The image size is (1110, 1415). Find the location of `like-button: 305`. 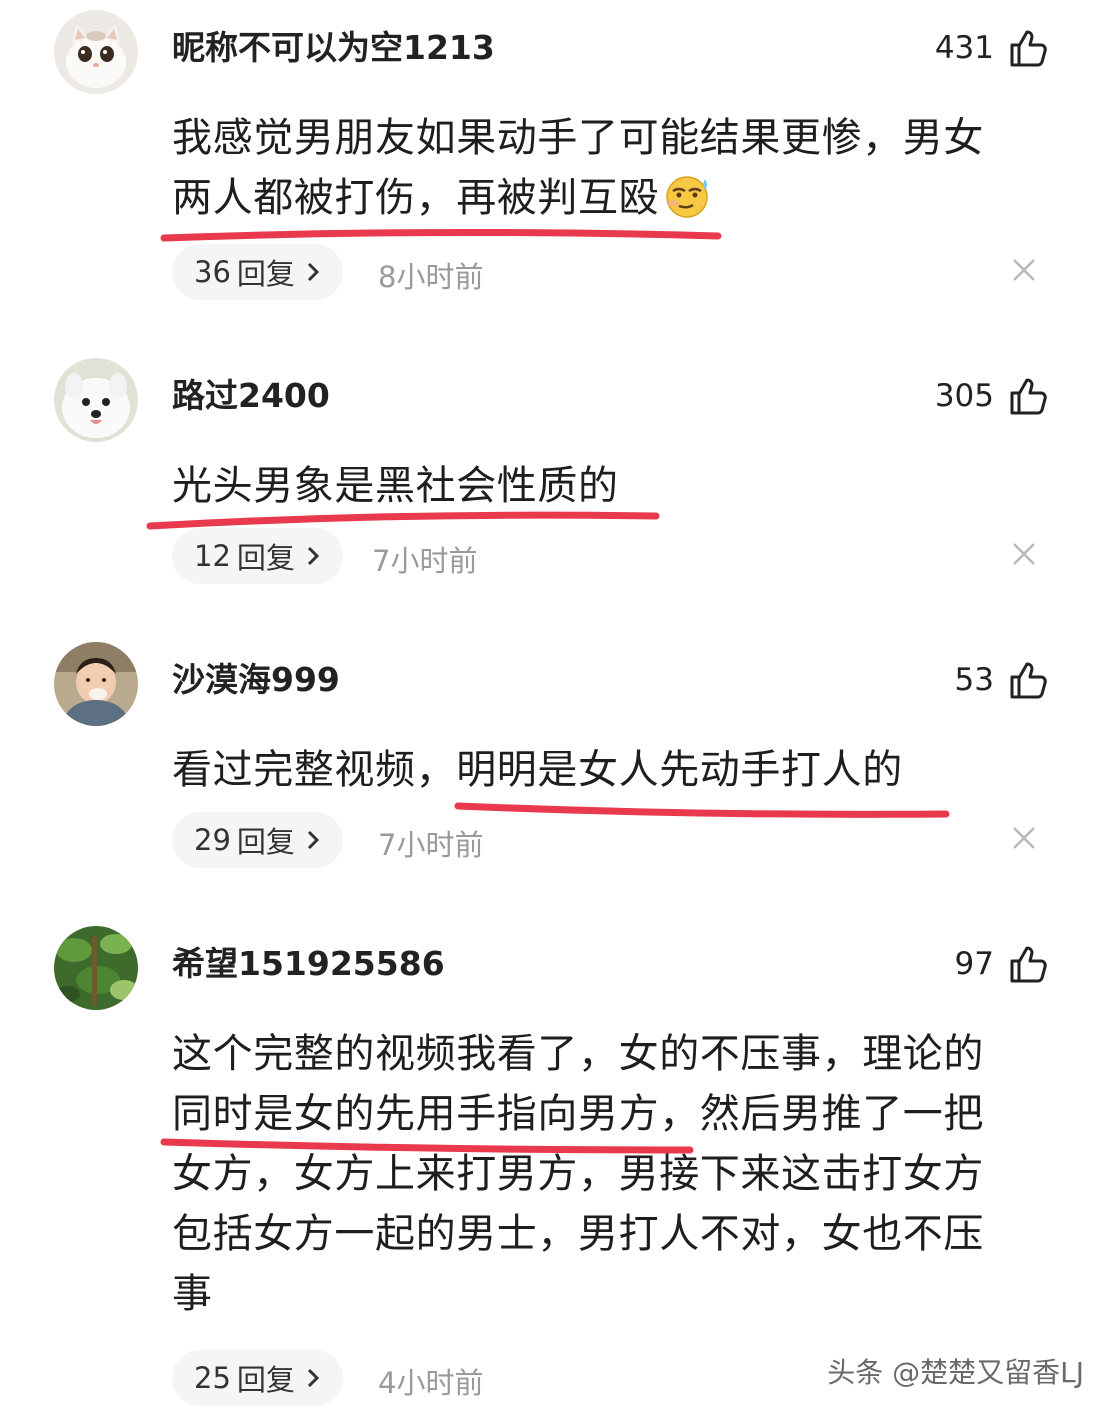

like-button: 305 is located at coordinates (991, 396).